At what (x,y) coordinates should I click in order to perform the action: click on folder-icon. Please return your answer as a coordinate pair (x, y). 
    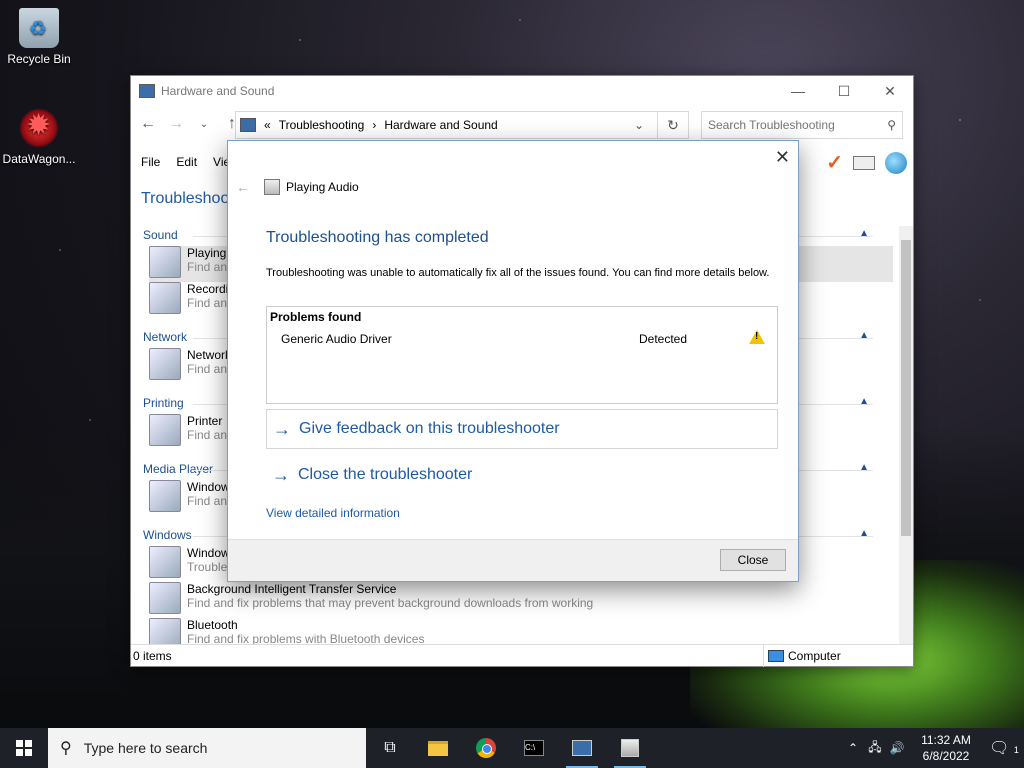
    Looking at the image, I should click on (438, 748).